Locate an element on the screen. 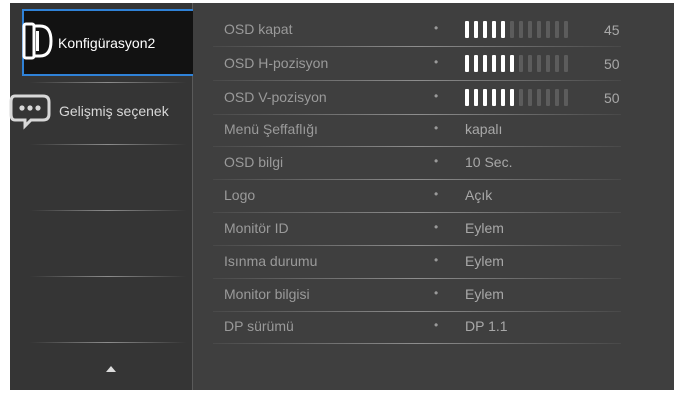 The width and height of the screenshot is (681, 396). setting-label: Monitor bilgisi is located at coordinates (267, 294).